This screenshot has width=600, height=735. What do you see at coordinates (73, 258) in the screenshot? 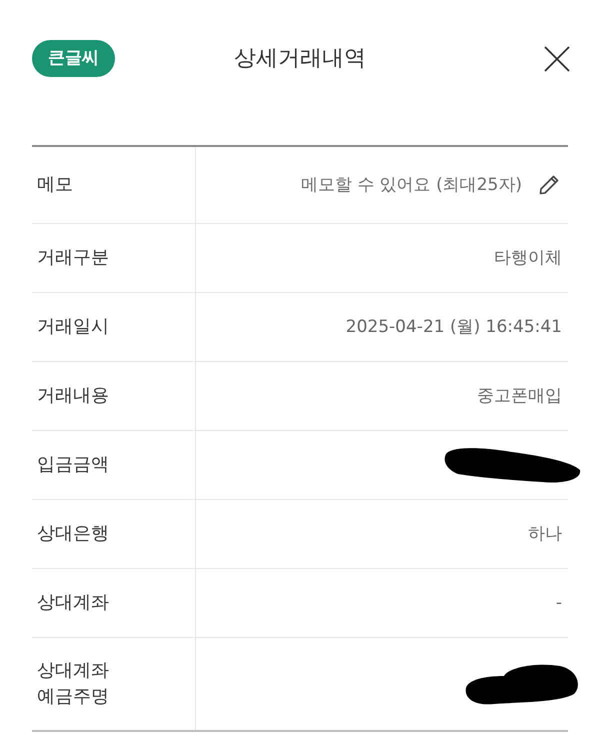
I see `detail-label: 거래구분` at bounding box center [73, 258].